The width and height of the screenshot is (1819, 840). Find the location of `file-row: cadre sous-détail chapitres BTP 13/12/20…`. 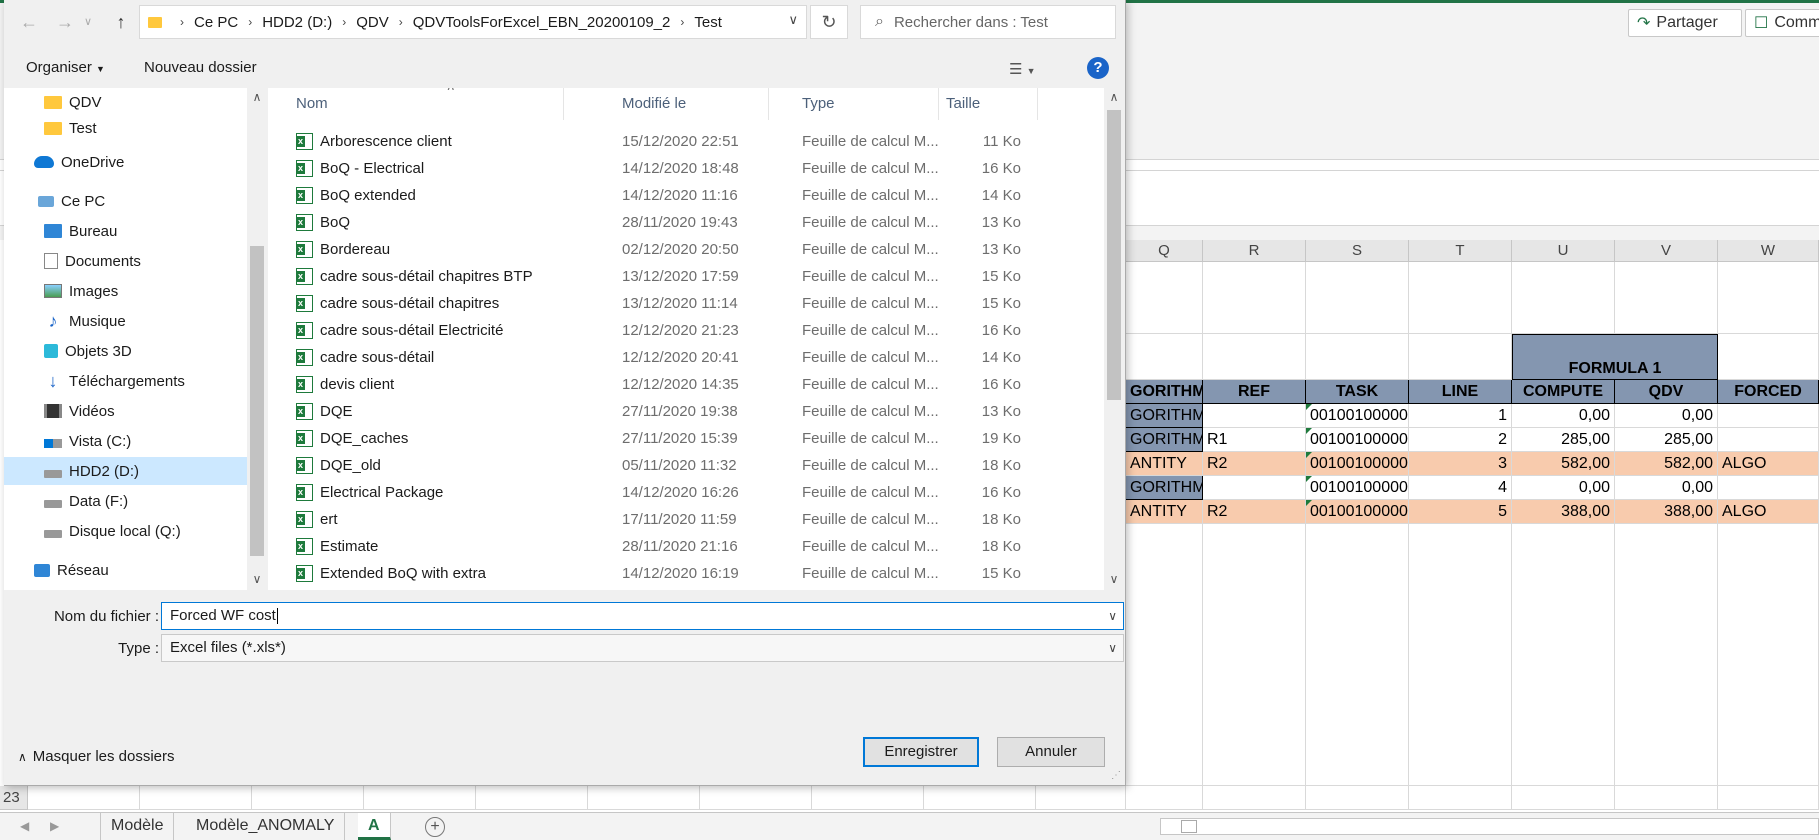

file-row: cadre sous-détail chapitres BTP 13/12/20… is located at coordinates (686, 276).